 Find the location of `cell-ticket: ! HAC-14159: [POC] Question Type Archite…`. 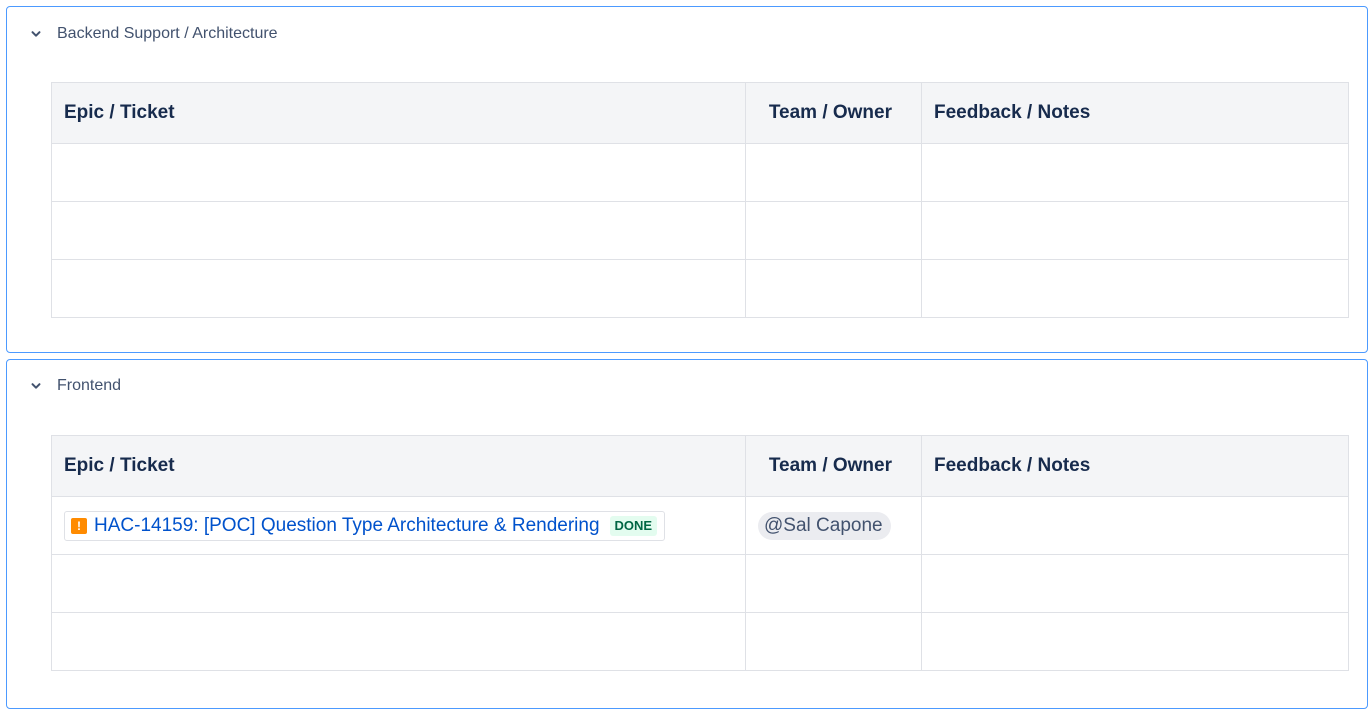

cell-ticket: ! HAC-14159: [POC] Question Type Archite… is located at coordinates (398, 525).